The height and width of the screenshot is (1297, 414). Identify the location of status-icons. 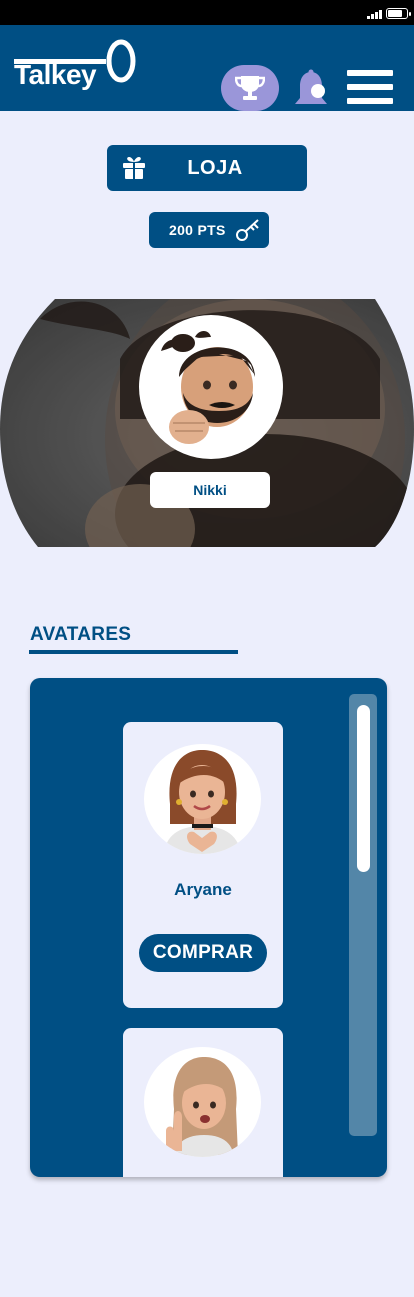
(389, 13).